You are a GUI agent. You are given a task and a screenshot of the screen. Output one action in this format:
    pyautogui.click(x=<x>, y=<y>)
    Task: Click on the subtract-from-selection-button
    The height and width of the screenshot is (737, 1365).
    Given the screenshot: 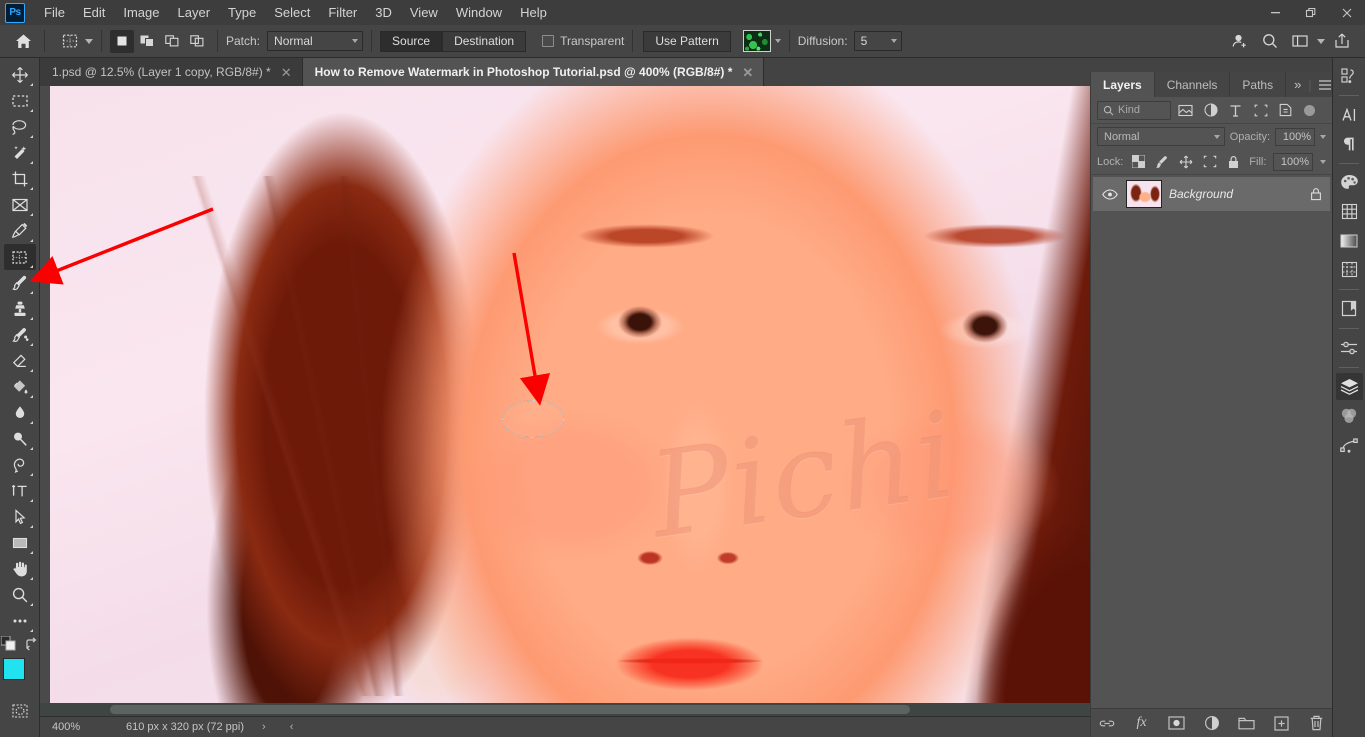 What is the action you would take?
    pyautogui.click(x=172, y=41)
    